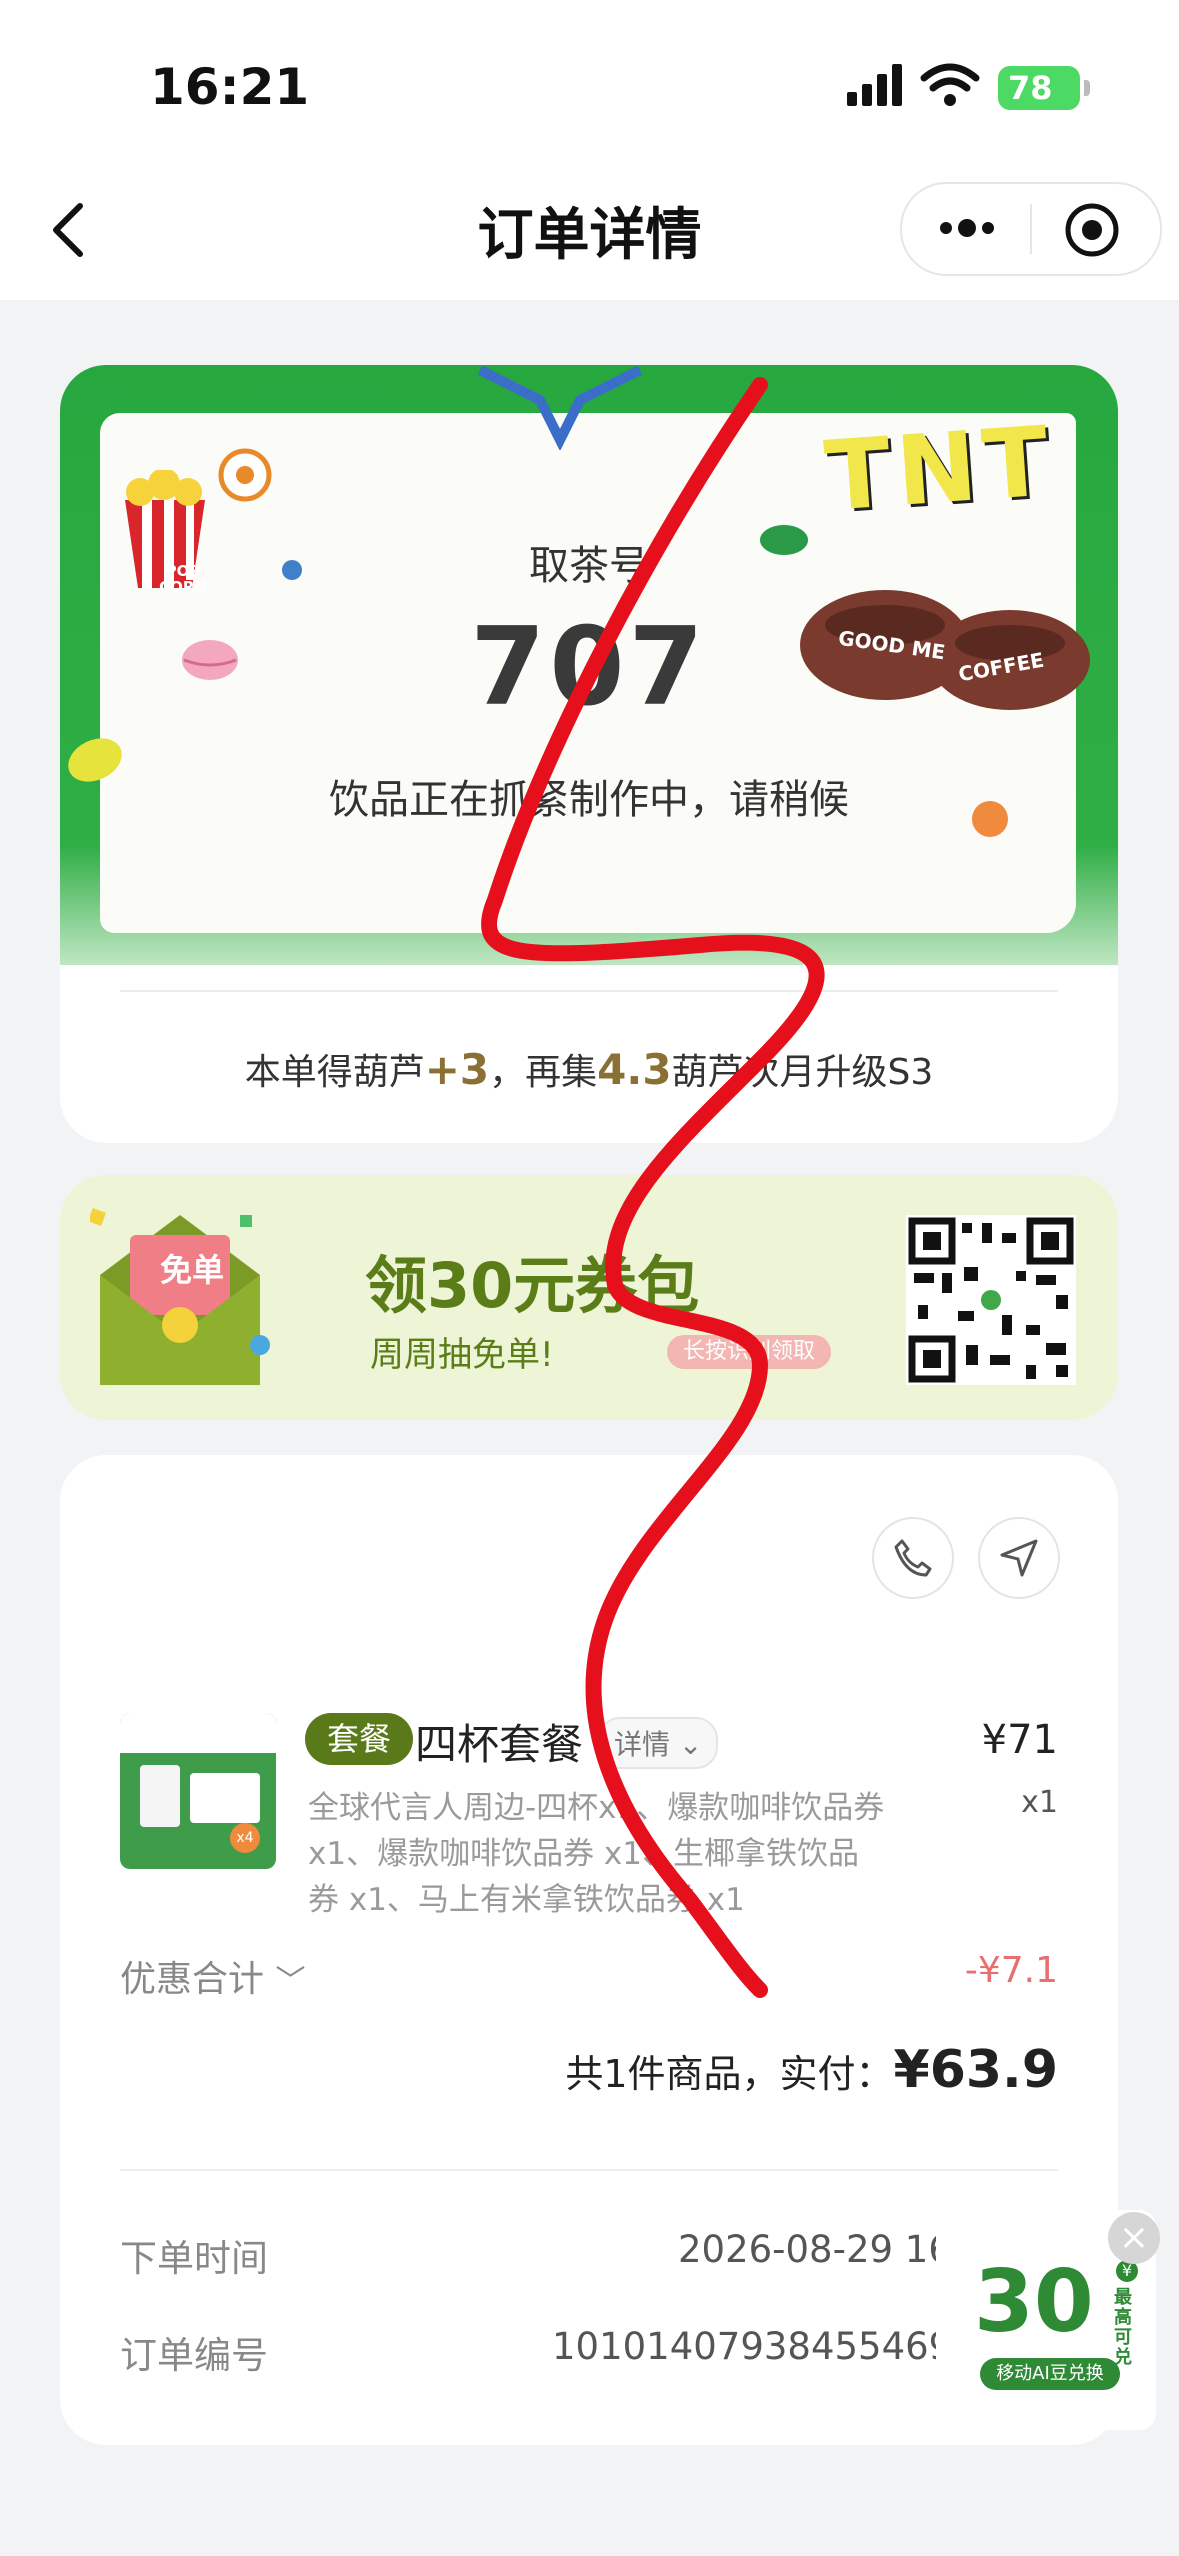 This screenshot has height=2556, width=1179. I want to click on popcorn-kernel-icon, so click(245, 475).